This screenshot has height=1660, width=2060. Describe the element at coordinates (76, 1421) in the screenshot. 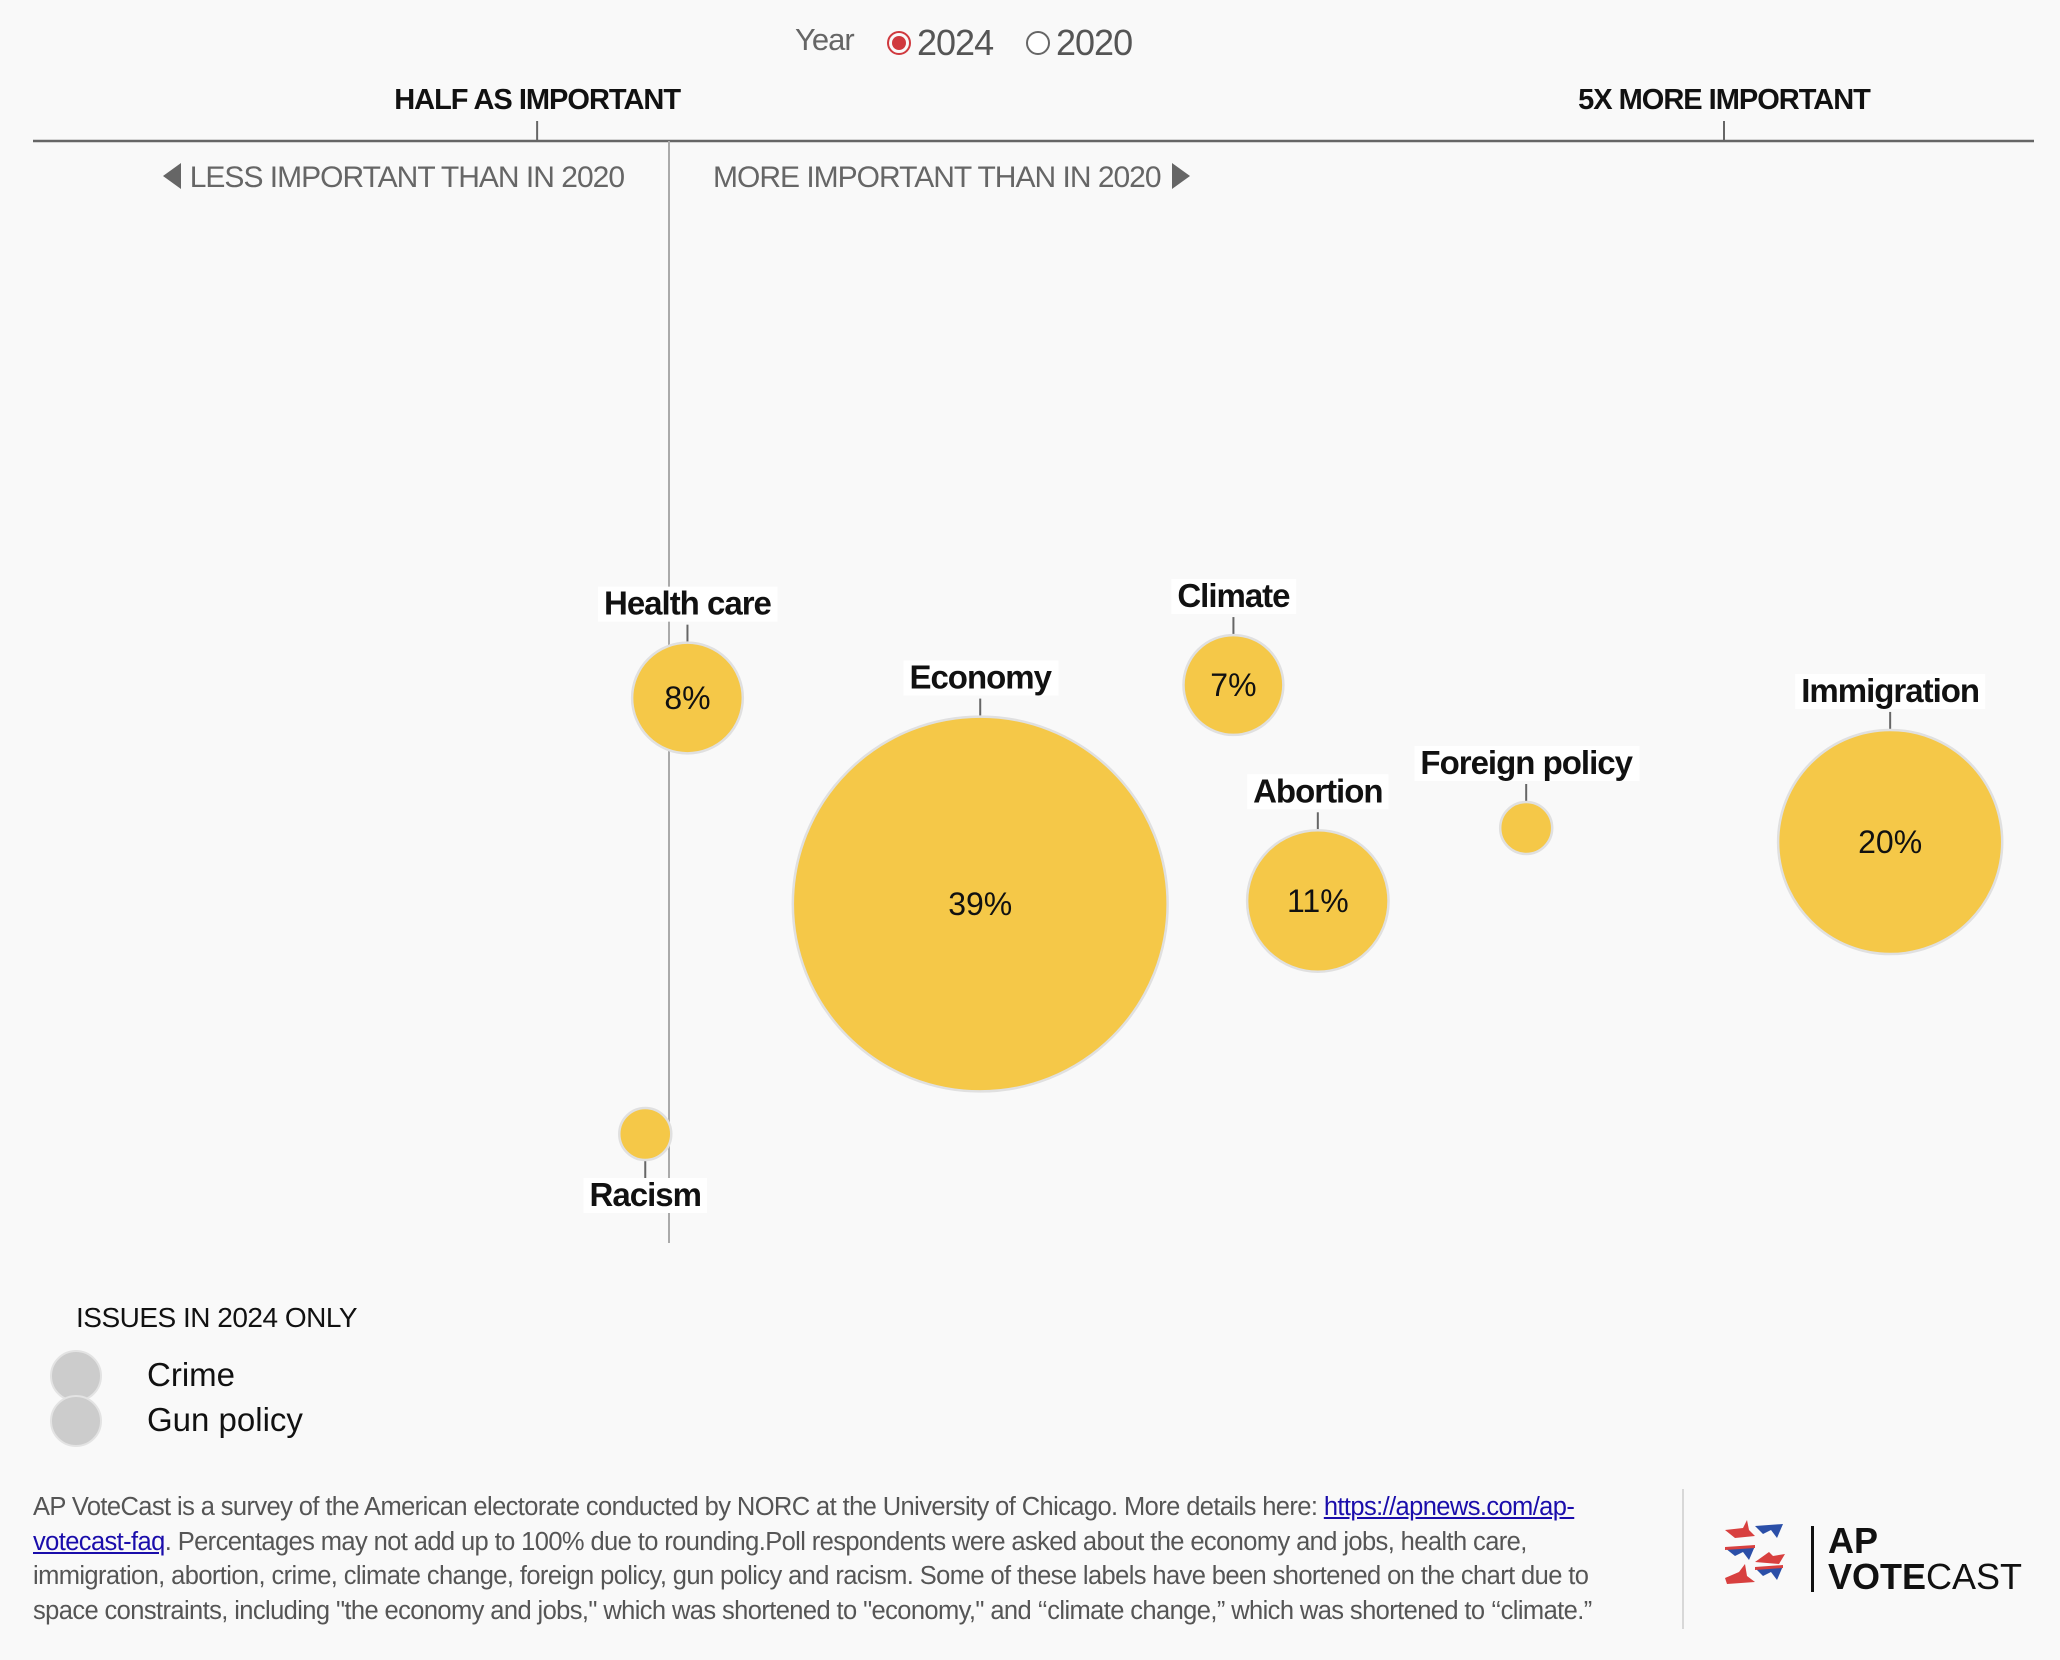

I see `legend-swatch-gun-policy` at that location.